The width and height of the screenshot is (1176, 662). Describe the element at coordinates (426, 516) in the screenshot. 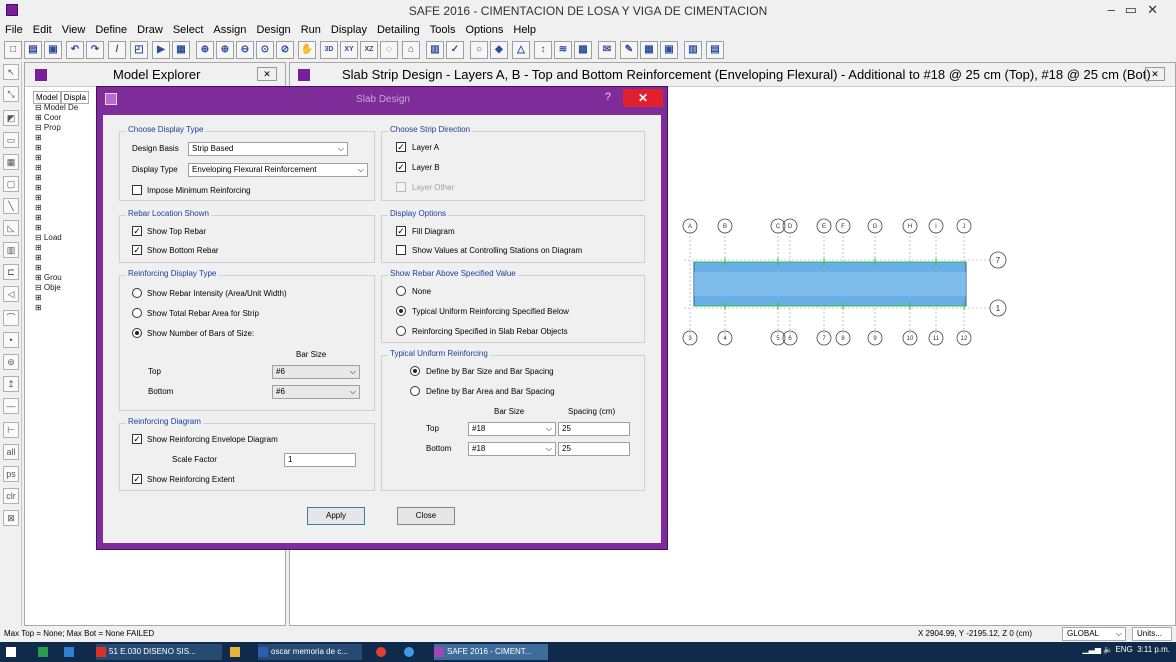

I see `close-button: Close` at that location.